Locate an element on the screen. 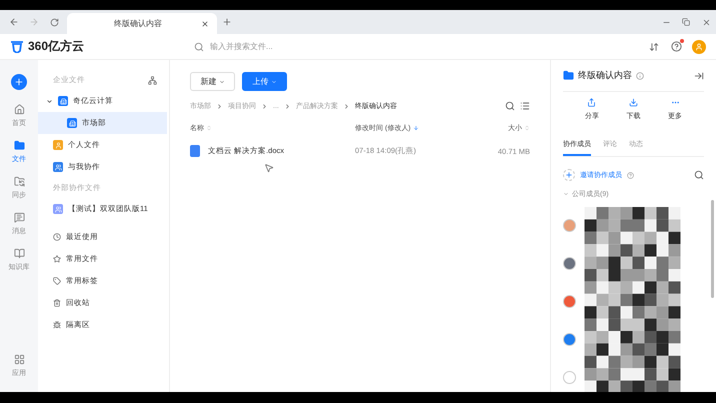 This screenshot has height=403, width=716. plus-icon is located at coordinates (19, 82).